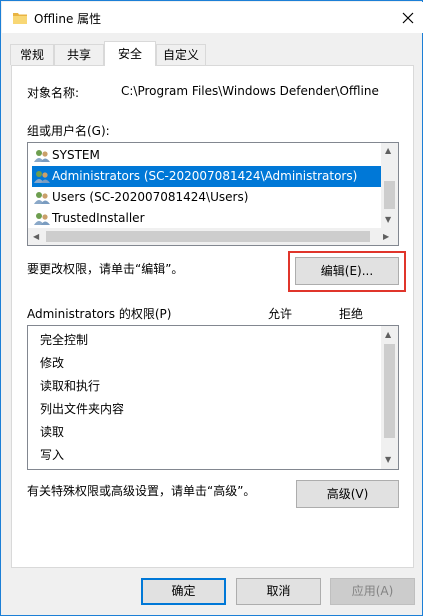  What do you see at coordinates (68, 131) in the screenshot?
I see `groups-label: 组或用户名(G):` at bounding box center [68, 131].